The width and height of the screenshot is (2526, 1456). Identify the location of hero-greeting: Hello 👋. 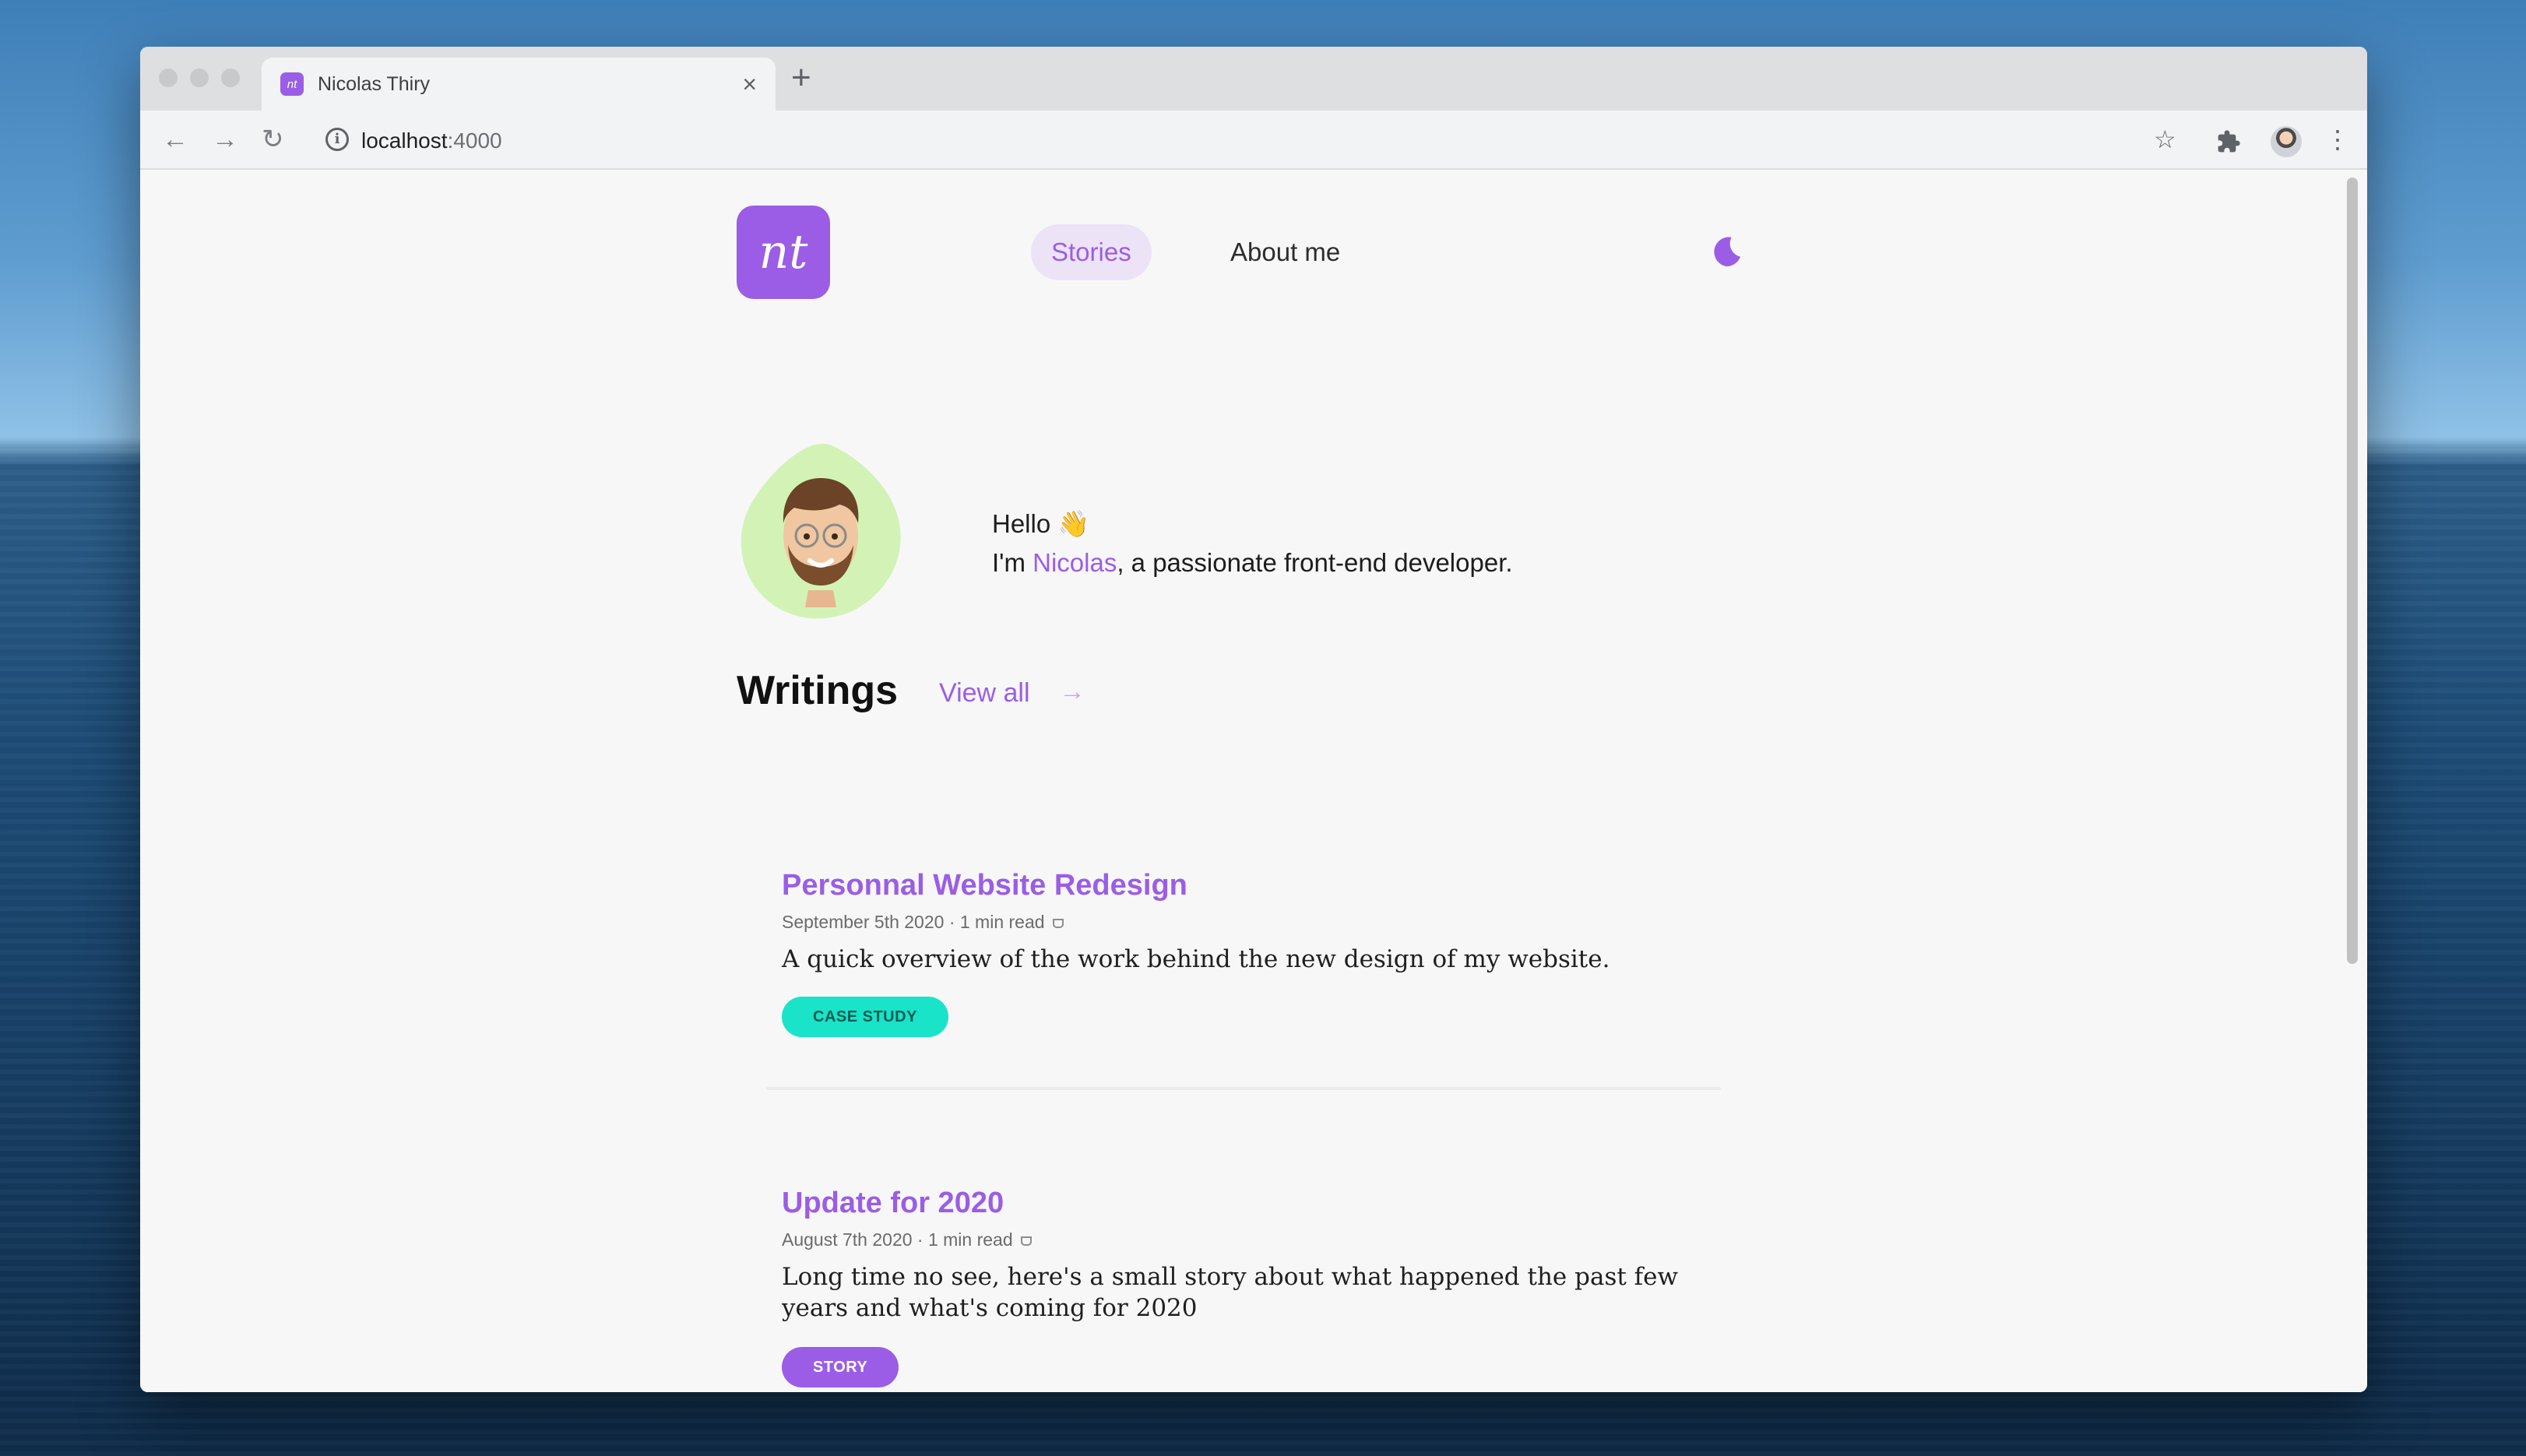
(1041, 523).